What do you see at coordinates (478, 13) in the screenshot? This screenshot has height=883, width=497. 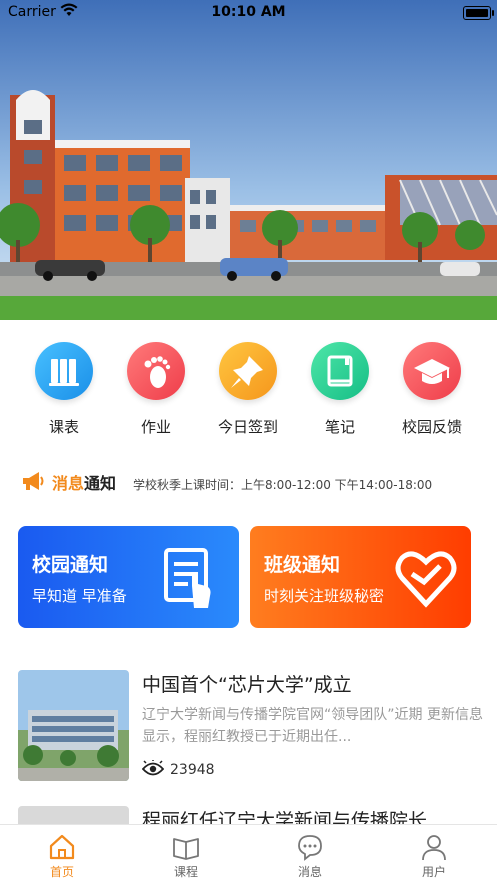 I see `battery-icon` at bounding box center [478, 13].